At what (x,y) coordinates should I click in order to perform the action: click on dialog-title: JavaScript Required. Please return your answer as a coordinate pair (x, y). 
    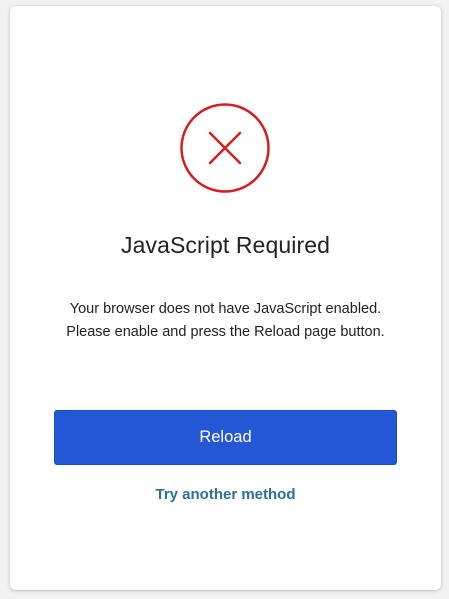
    Looking at the image, I should click on (225, 245).